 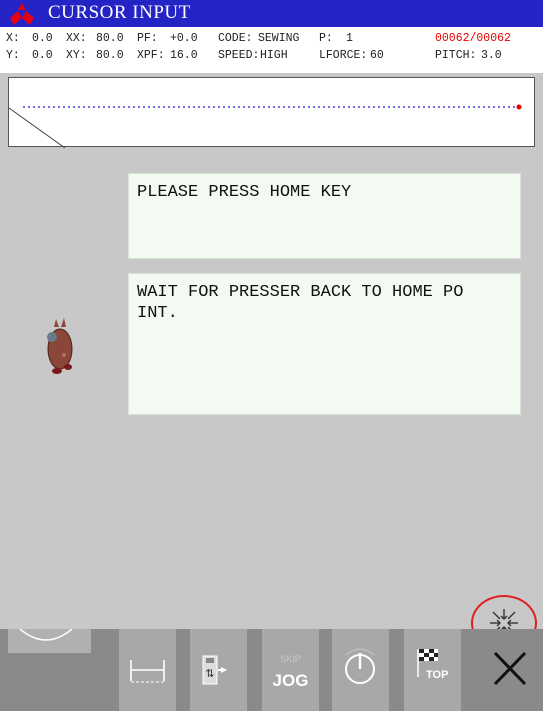 I want to click on scroll-indicator, so click(x=49, y=640).